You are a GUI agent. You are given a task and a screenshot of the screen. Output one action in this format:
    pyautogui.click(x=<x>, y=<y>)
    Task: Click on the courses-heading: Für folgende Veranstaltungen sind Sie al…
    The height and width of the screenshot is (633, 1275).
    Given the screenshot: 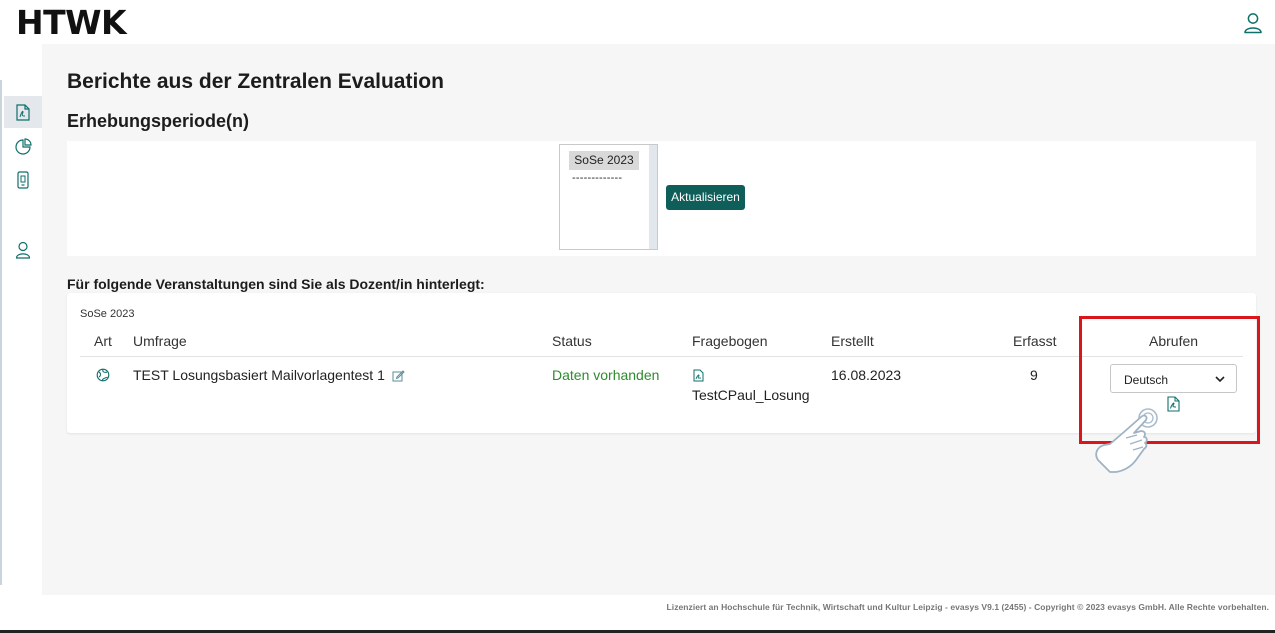 What is the action you would take?
    pyautogui.click(x=276, y=284)
    